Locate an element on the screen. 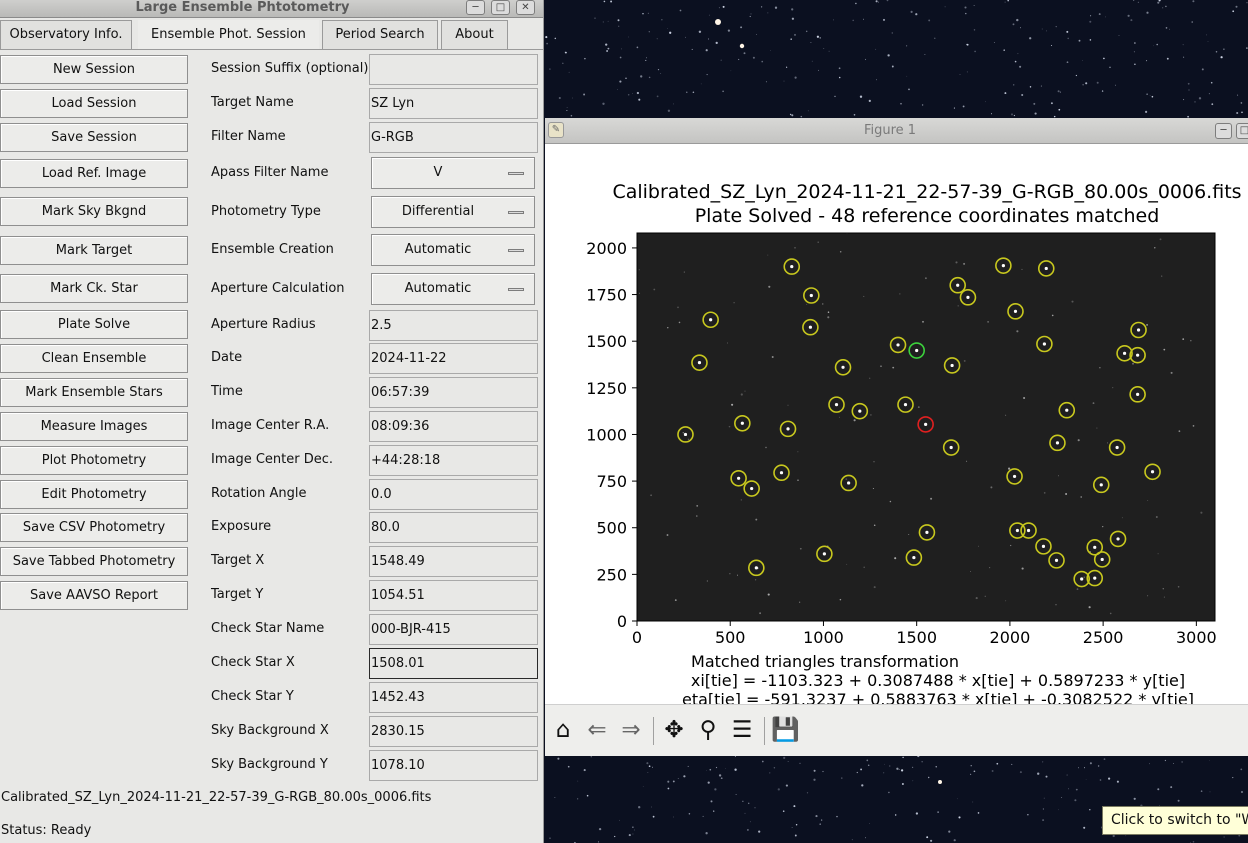 This screenshot has width=1248, height=843. tab-period-search: Period Search is located at coordinates (380, 34).